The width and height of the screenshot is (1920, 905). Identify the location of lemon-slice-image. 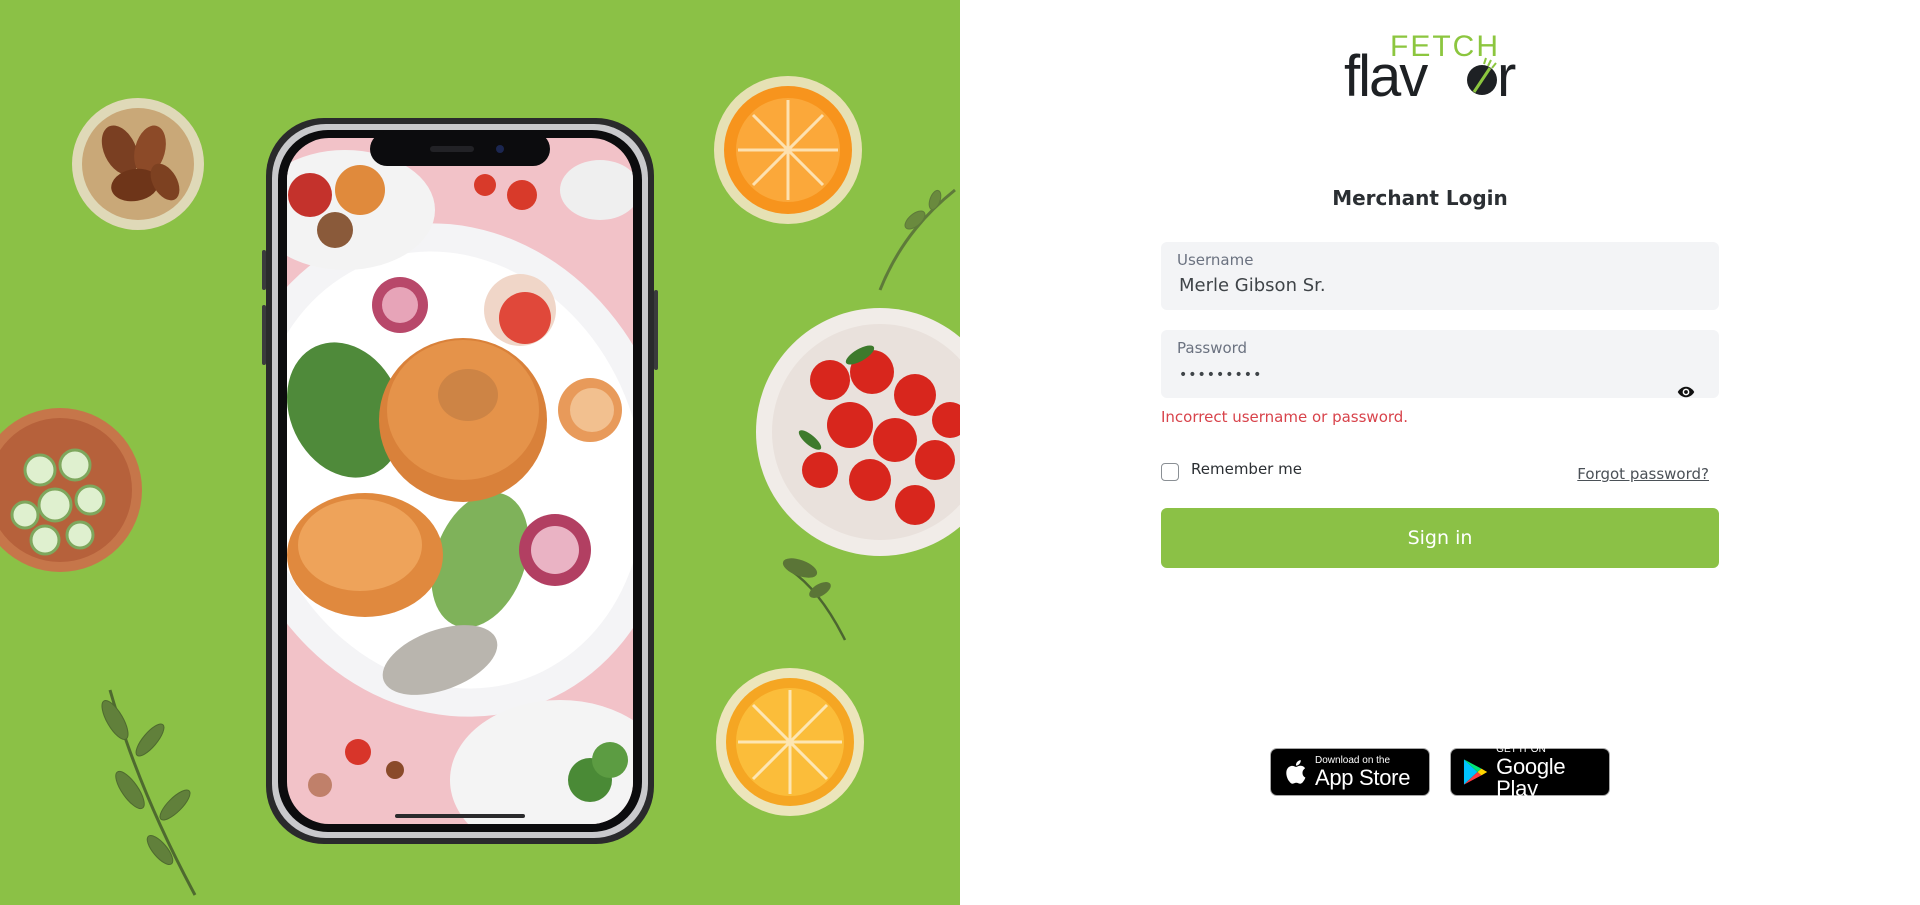
(790, 742).